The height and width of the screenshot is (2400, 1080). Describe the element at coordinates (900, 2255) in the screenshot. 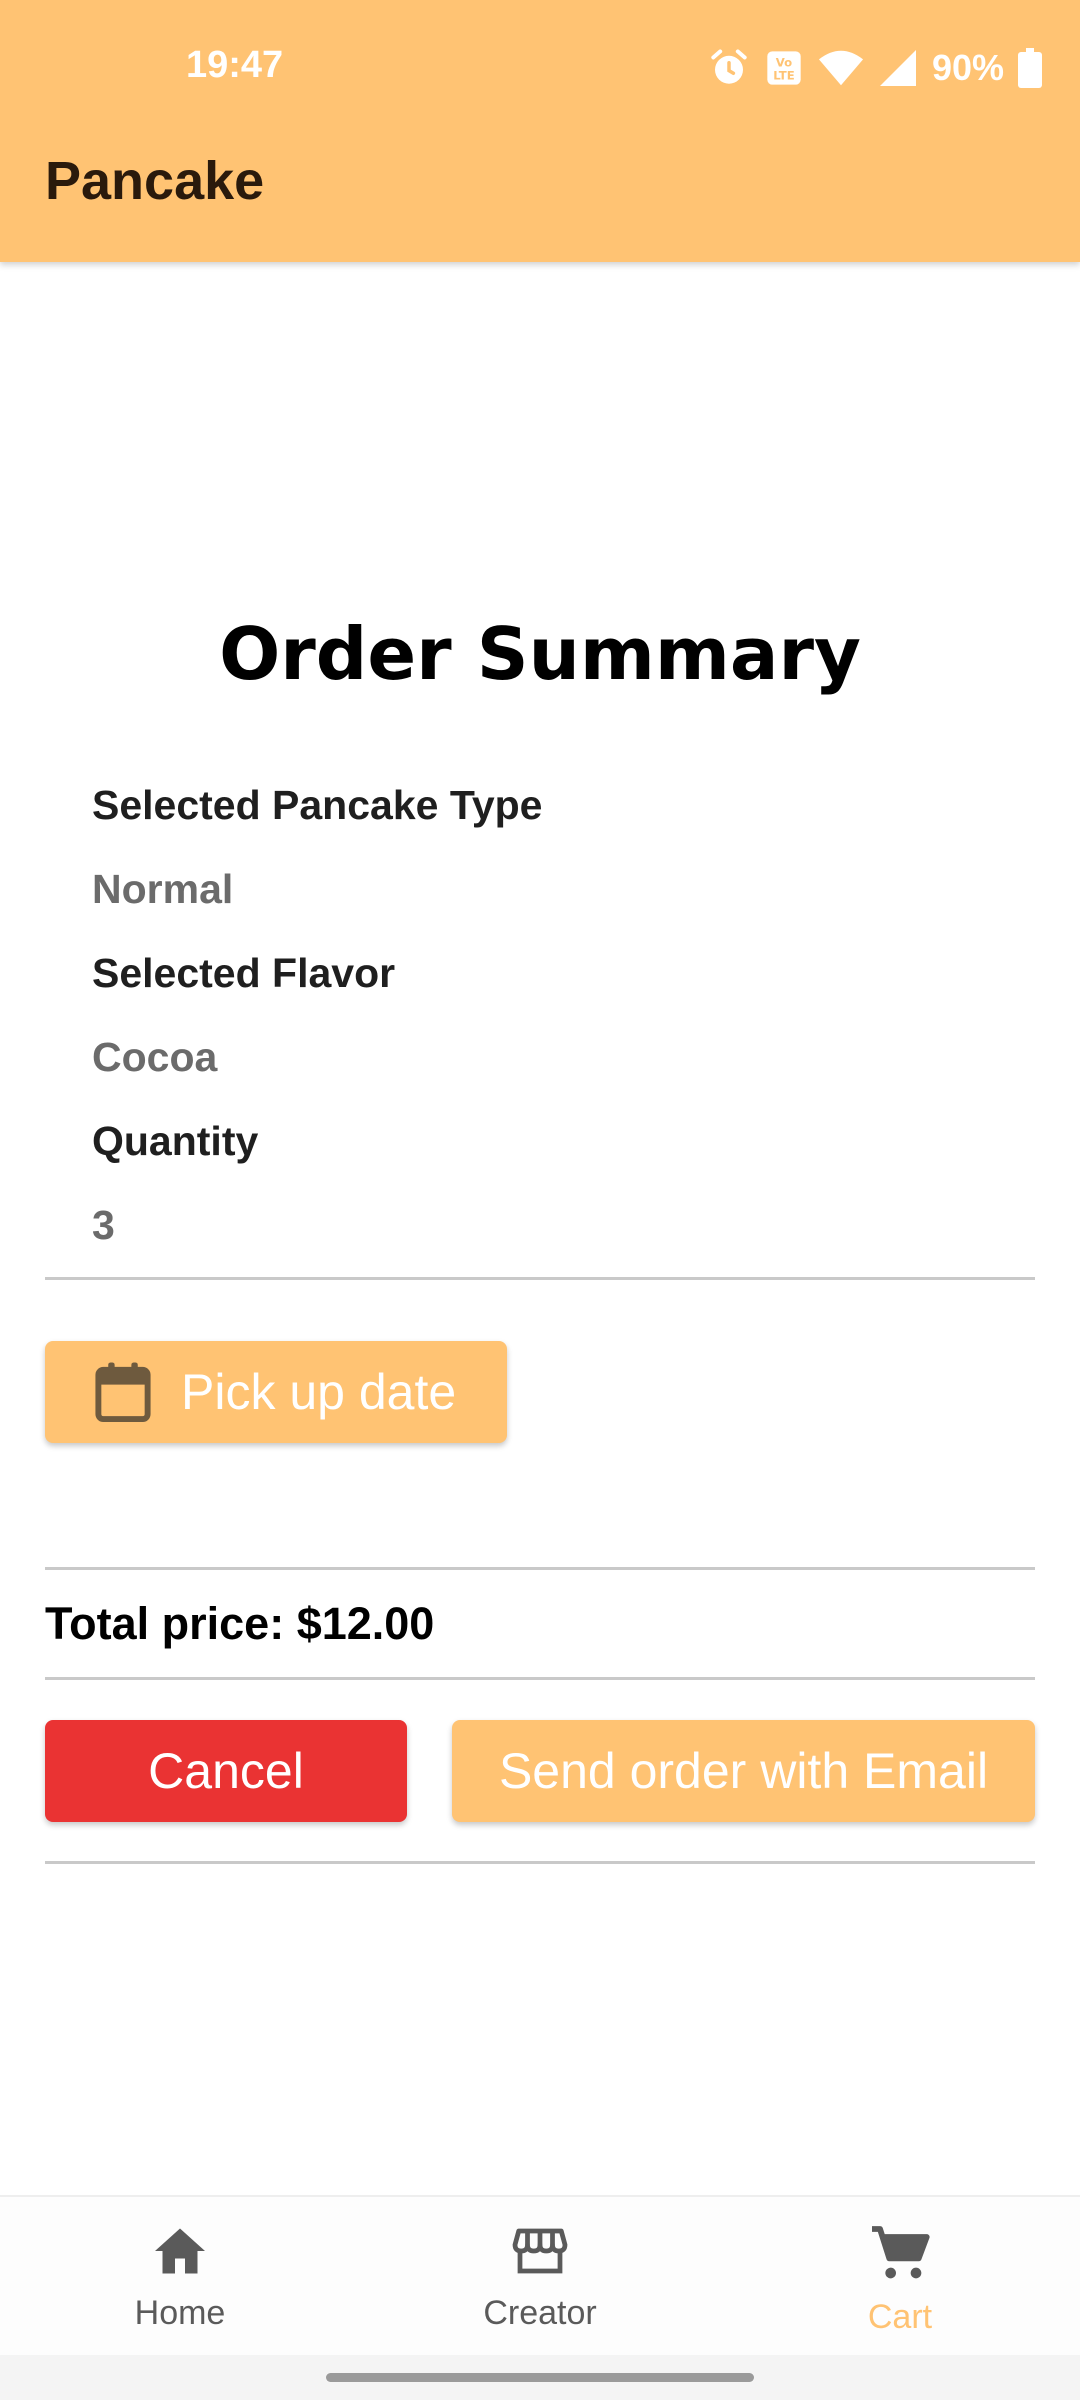

I see `cart-icon` at that location.